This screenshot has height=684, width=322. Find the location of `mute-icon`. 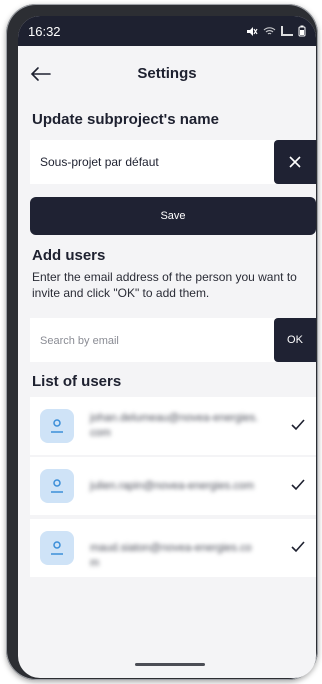

mute-icon is located at coordinates (252, 31).